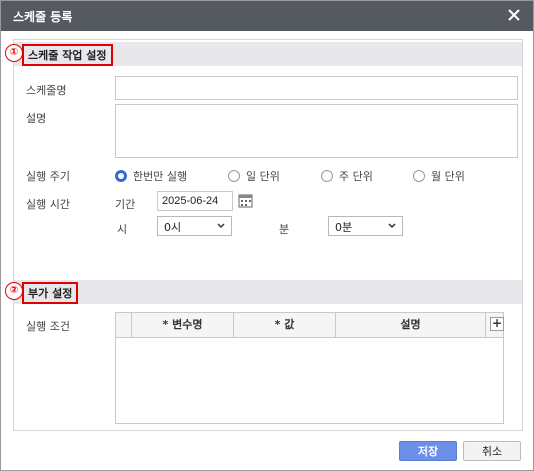 This screenshot has width=534, height=471. I want to click on section-title-schedule-settings: 스케줄 작업 설정, so click(67, 55).